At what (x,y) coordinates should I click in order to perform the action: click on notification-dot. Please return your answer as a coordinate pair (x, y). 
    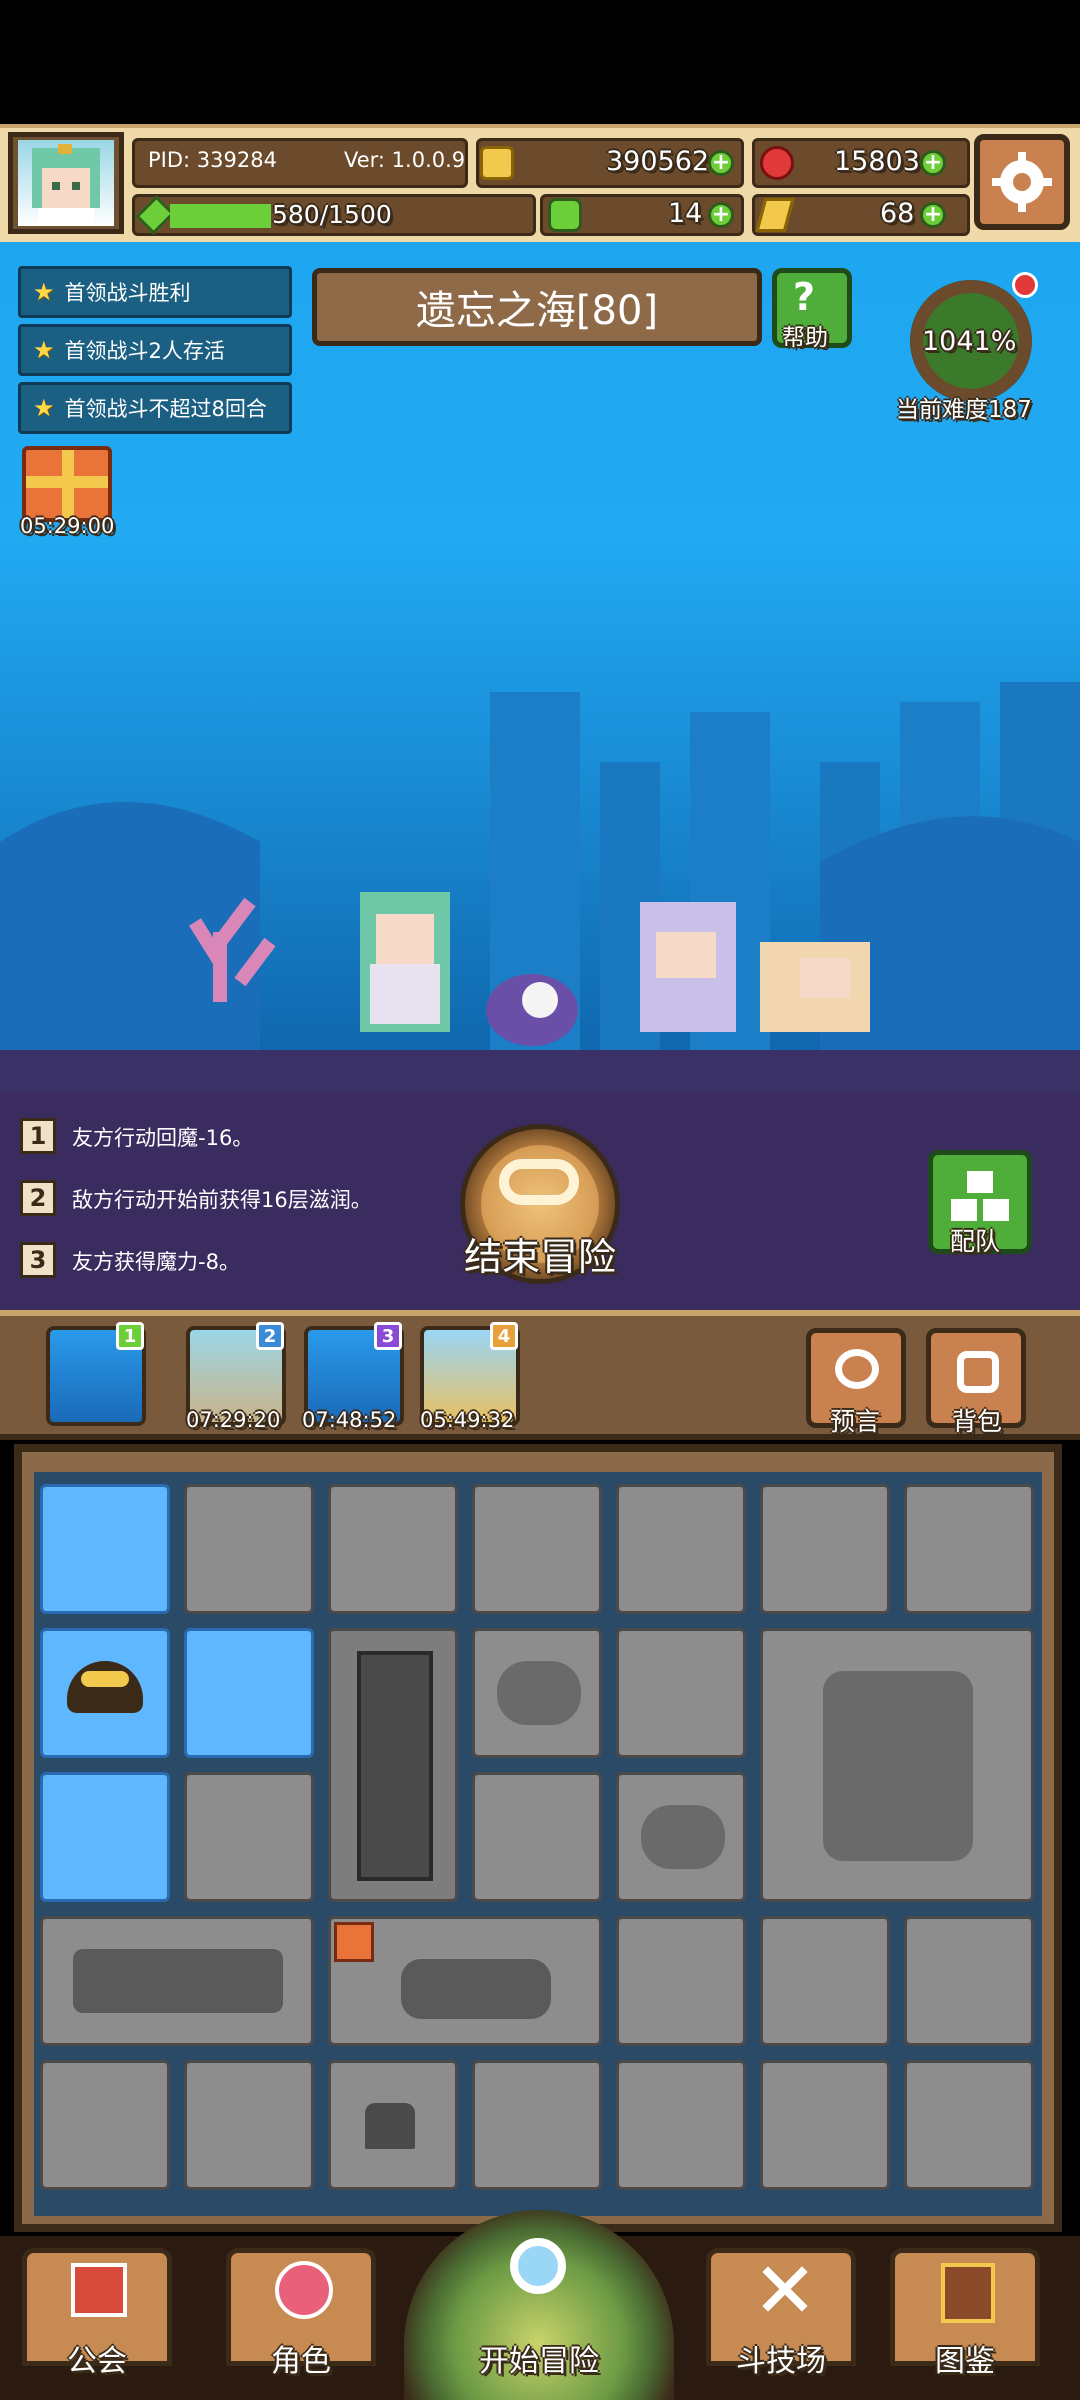
    Looking at the image, I should click on (1025, 285).